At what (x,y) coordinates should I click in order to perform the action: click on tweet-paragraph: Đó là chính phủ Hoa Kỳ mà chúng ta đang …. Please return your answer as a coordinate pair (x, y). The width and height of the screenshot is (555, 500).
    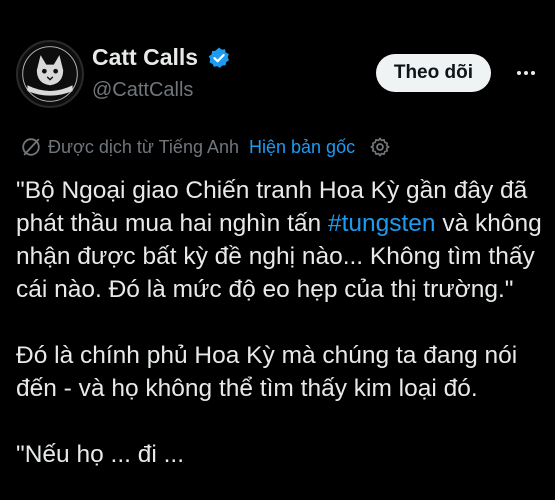
    Looking at the image, I should click on (267, 372).